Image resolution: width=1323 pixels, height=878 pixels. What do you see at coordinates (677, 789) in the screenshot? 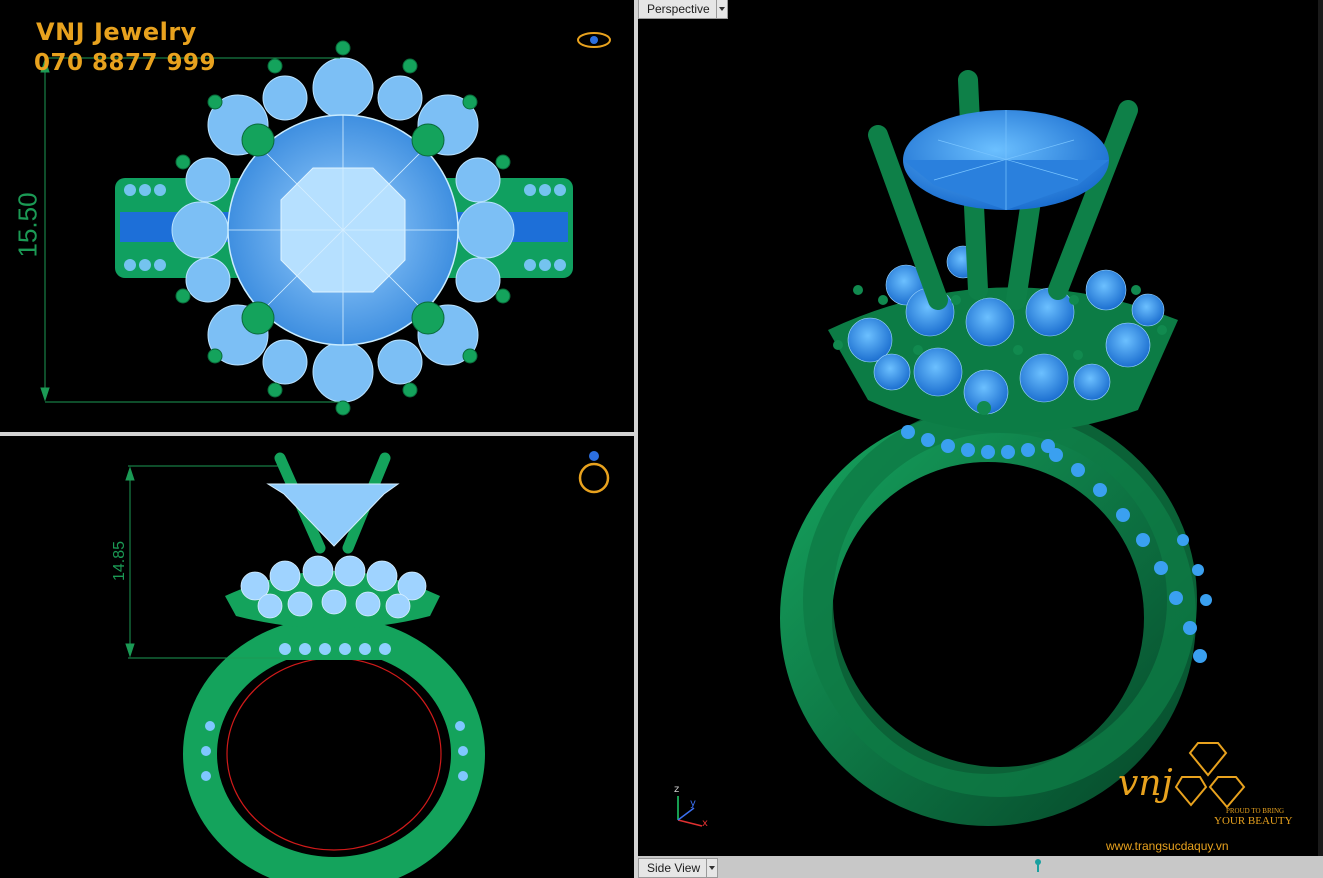
I see `axis-label-z: z` at bounding box center [677, 789].